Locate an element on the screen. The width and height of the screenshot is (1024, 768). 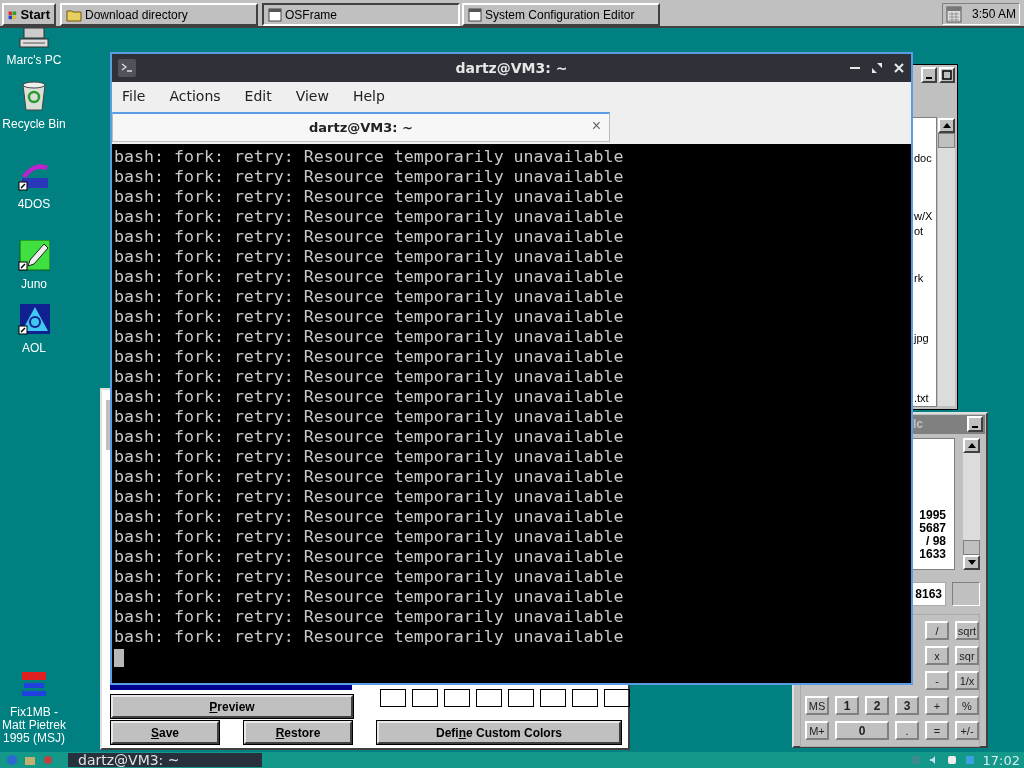
file-name: doc is located at coordinates (923, 158).